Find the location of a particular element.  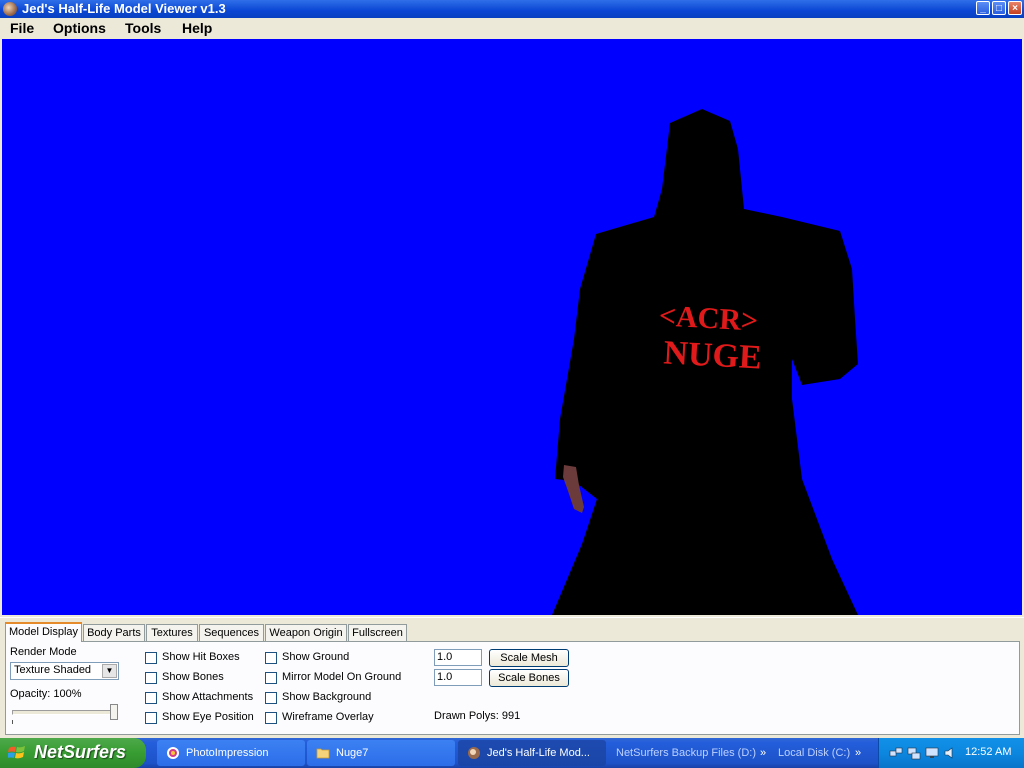

menu-file: File is located at coordinates (22, 28).